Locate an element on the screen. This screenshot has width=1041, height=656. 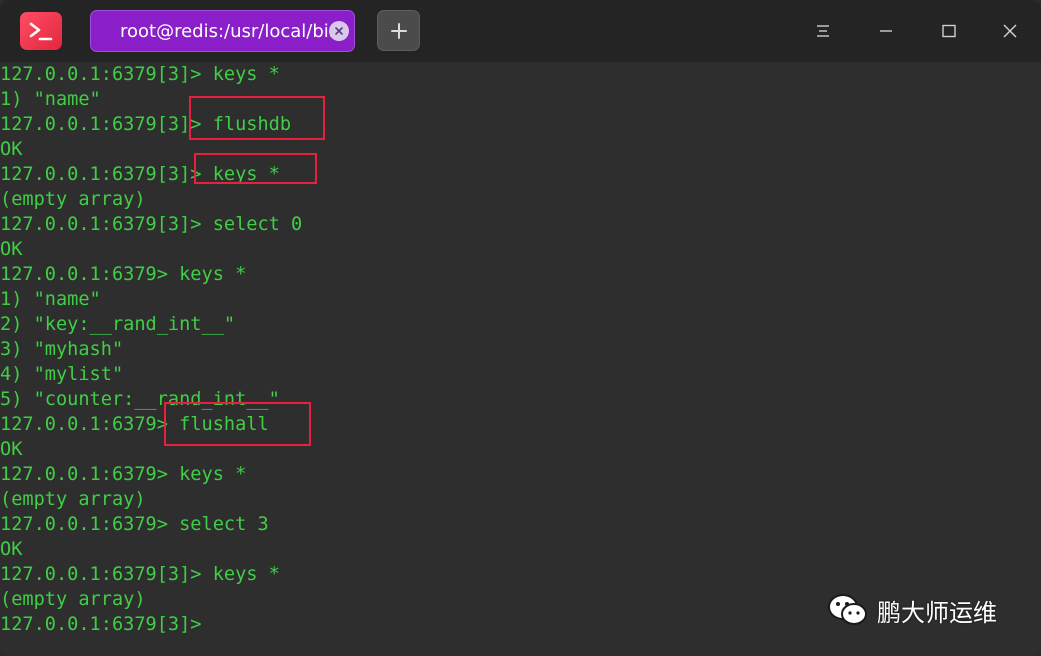
tab-active: root@redis:/usr/local/bin is located at coordinates (222, 31).